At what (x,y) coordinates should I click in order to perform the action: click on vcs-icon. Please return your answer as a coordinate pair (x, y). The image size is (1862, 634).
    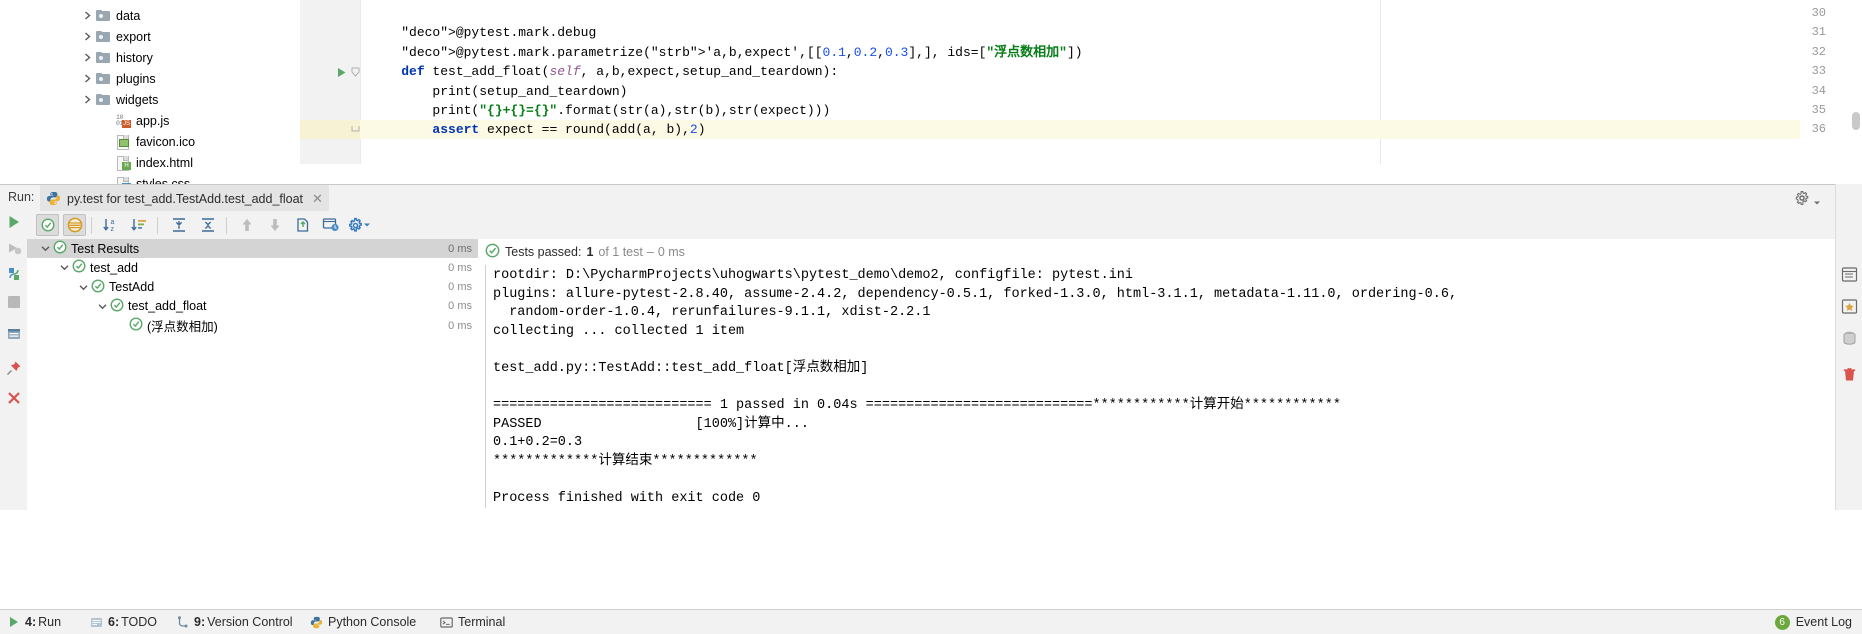
    Looking at the image, I should click on (182, 622).